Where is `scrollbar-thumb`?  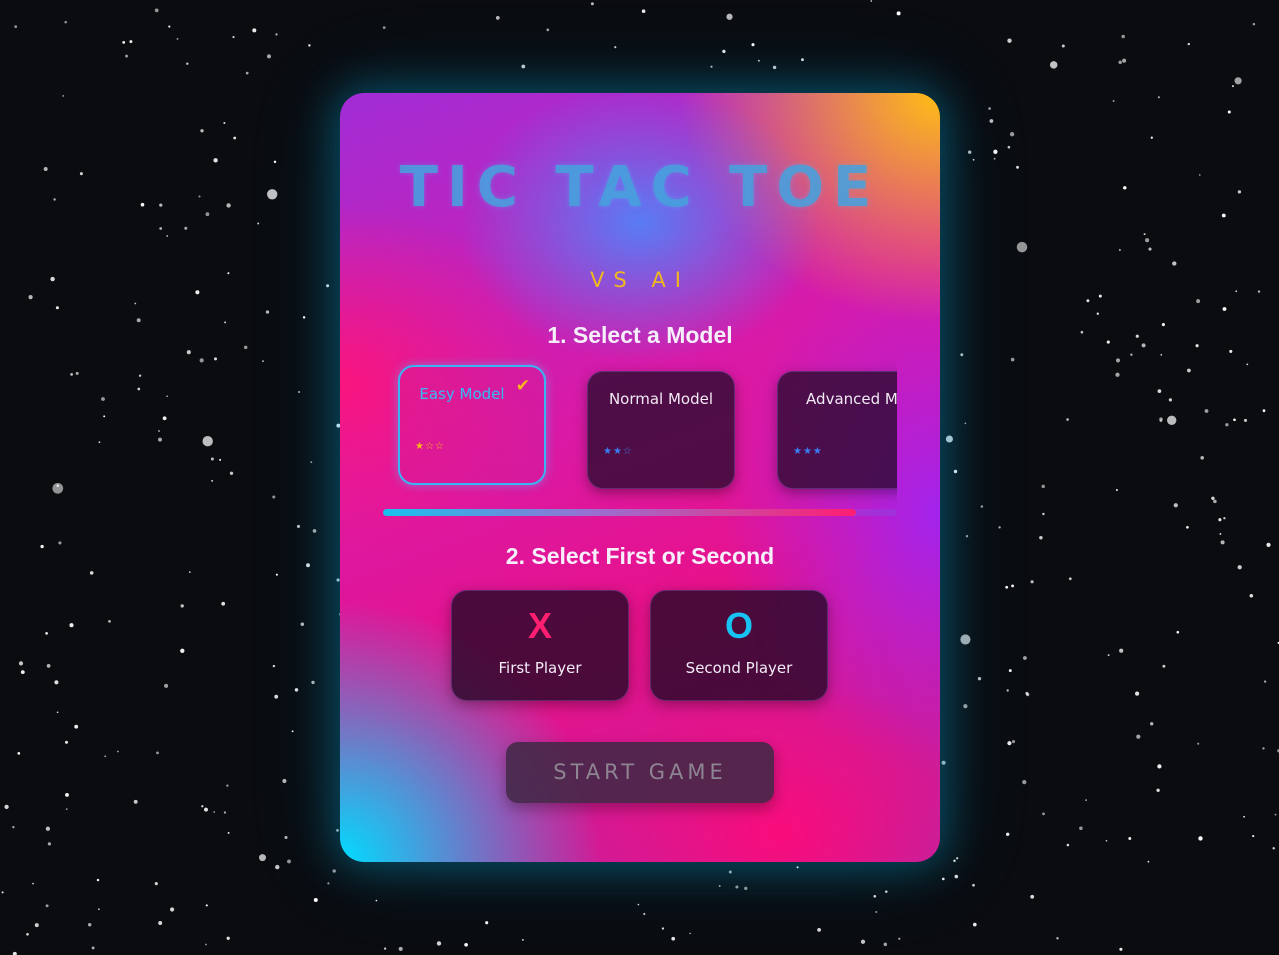
scrollbar-thumb is located at coordinates (619, 512).